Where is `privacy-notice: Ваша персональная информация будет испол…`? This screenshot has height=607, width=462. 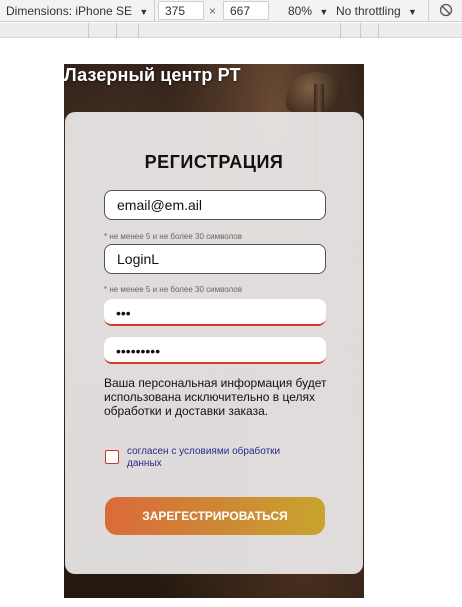
privacy-notice: Ваша персональная информация будет испол… is located at coordinates (215, 397).